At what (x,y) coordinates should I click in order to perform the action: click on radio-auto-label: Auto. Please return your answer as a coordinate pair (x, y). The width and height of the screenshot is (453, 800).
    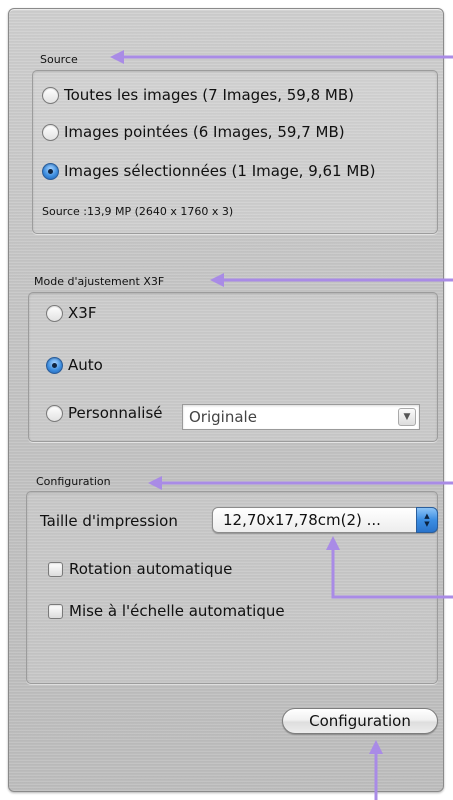
    Looking at the image, I should click on (85, 365).